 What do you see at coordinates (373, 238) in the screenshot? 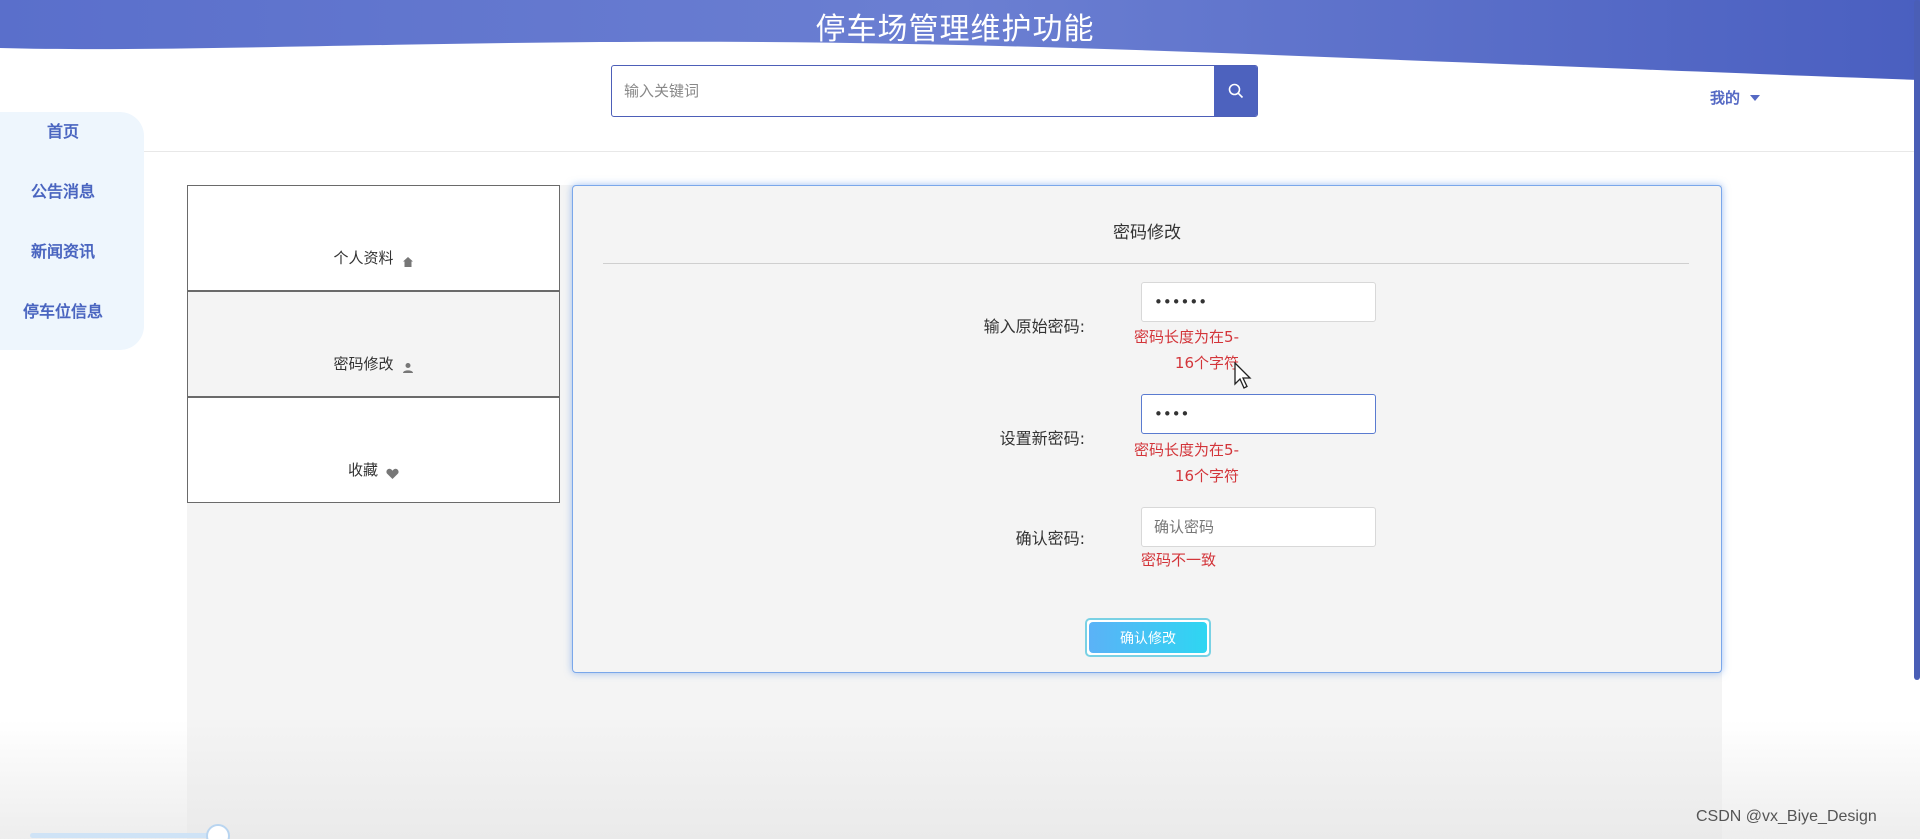
I see `tab-profile: 个人资料` at bounding box center [373, 238].